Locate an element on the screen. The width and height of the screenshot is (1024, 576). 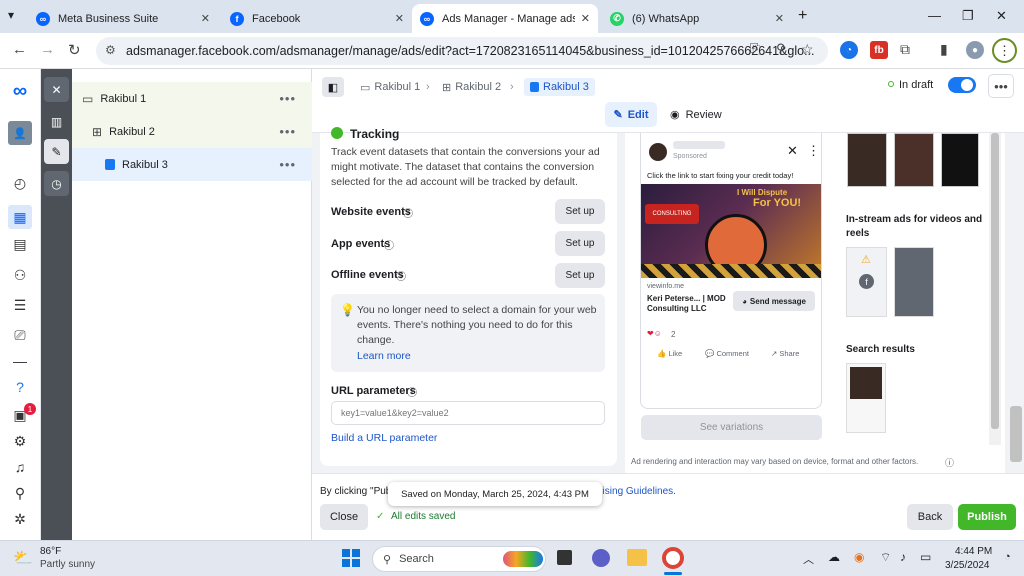
tab-search-icon: ▾ is located at coordinates (11, 15).